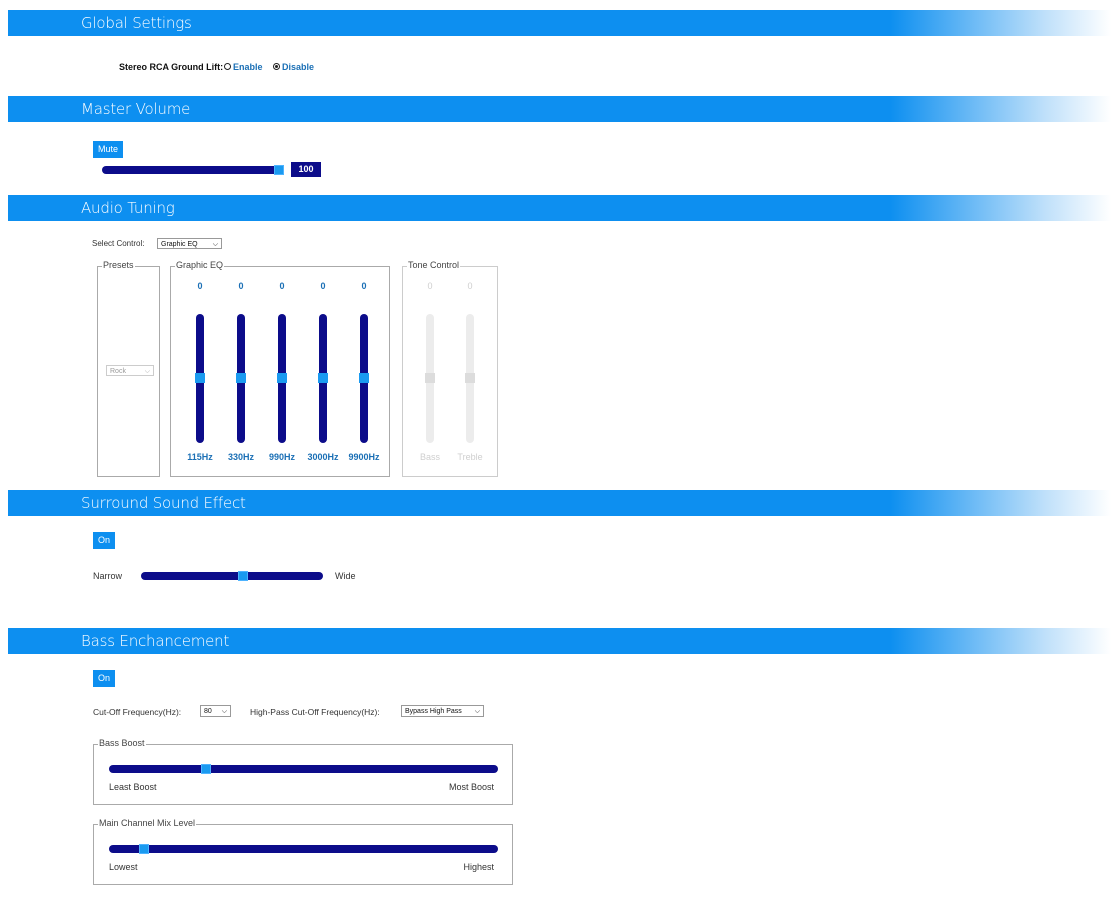  Describe the element at coordinates (298, 67) in the screenshot. I see `disable-label: Disable` at that location.